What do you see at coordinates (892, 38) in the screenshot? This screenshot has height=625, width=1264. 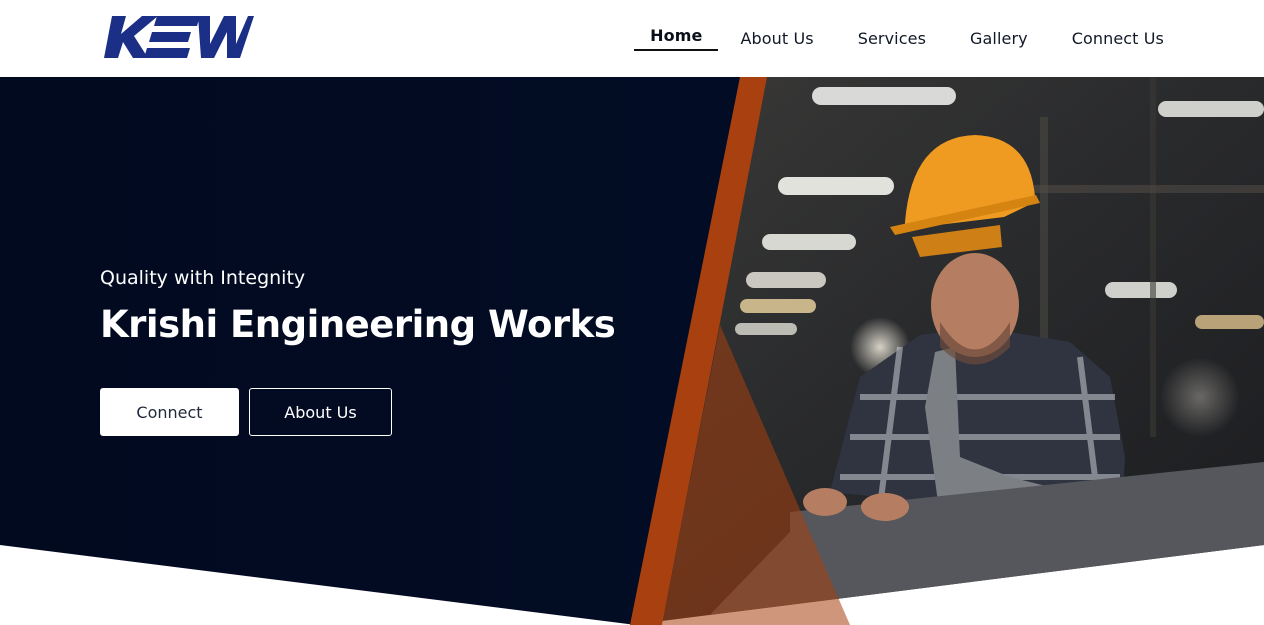 I see `nav-services: Services` at bounding box center [892, 38].